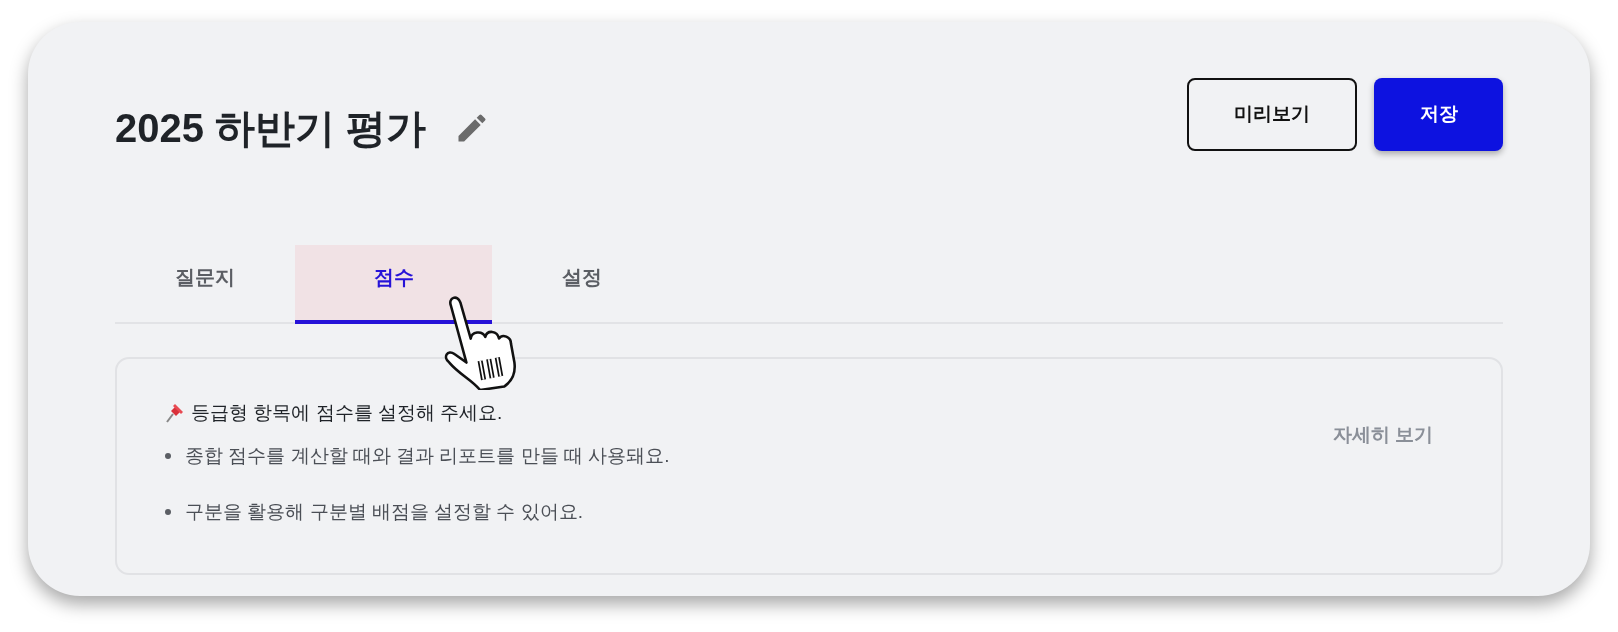 The width and height of the screenshot is (1618, 632). What do you see at coordinates (1438, 114) in the screenshot?
I see `save-button: 저장` at bounding box center [1438, 114].